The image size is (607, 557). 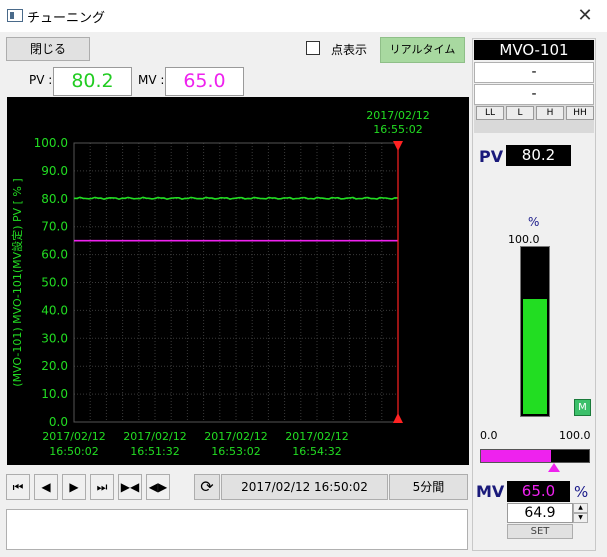 I want to click on x-tick-time: 16:53:02, so click(x=235, y=451).